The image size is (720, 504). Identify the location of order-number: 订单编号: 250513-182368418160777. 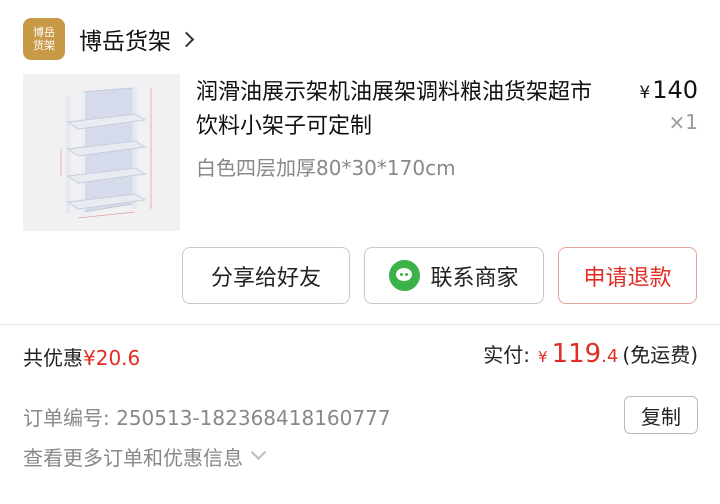
(207, 416).